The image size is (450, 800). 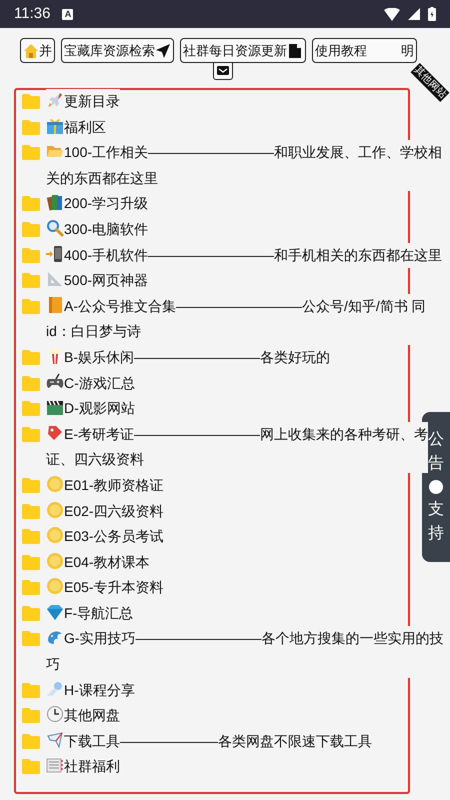 I want to click on clock-time: 11:36, so click(x=32, y=14).